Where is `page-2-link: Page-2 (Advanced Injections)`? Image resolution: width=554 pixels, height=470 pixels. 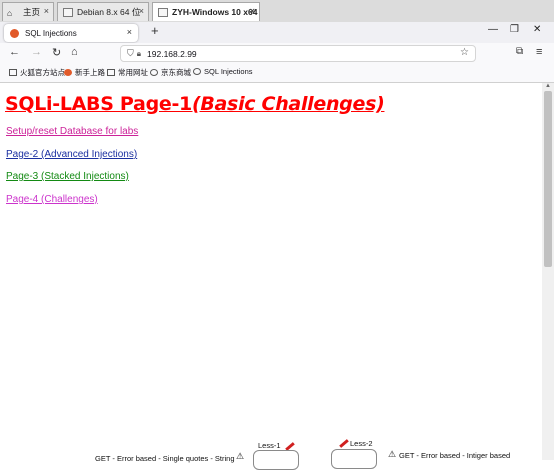
page-2-link: Page-2 (Advanced Injections) is located at coordinates (71, 154).